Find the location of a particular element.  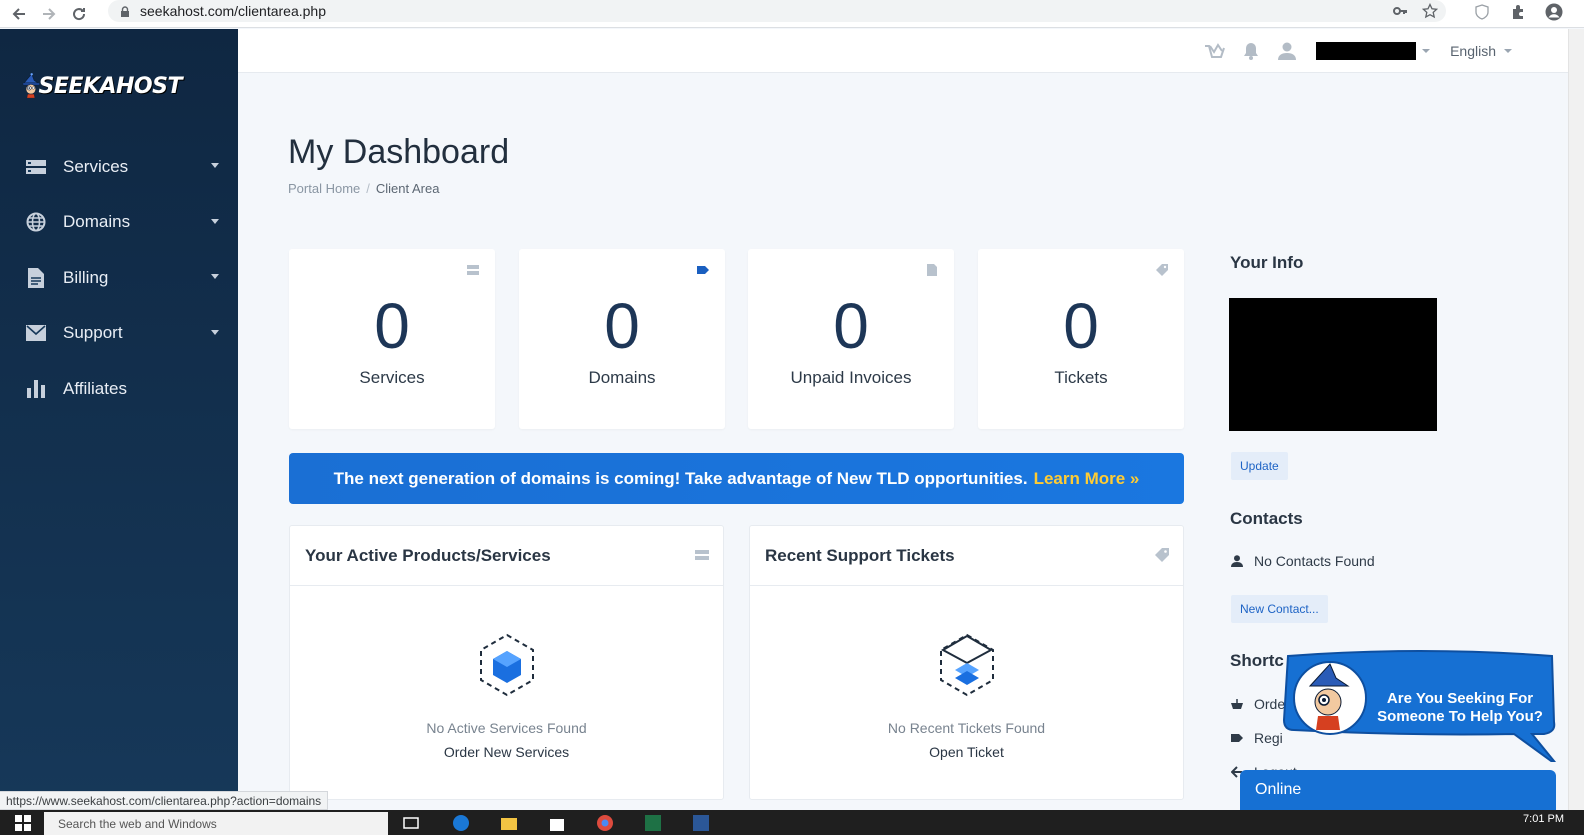

excel-icon is located at coordinates (653, 823).